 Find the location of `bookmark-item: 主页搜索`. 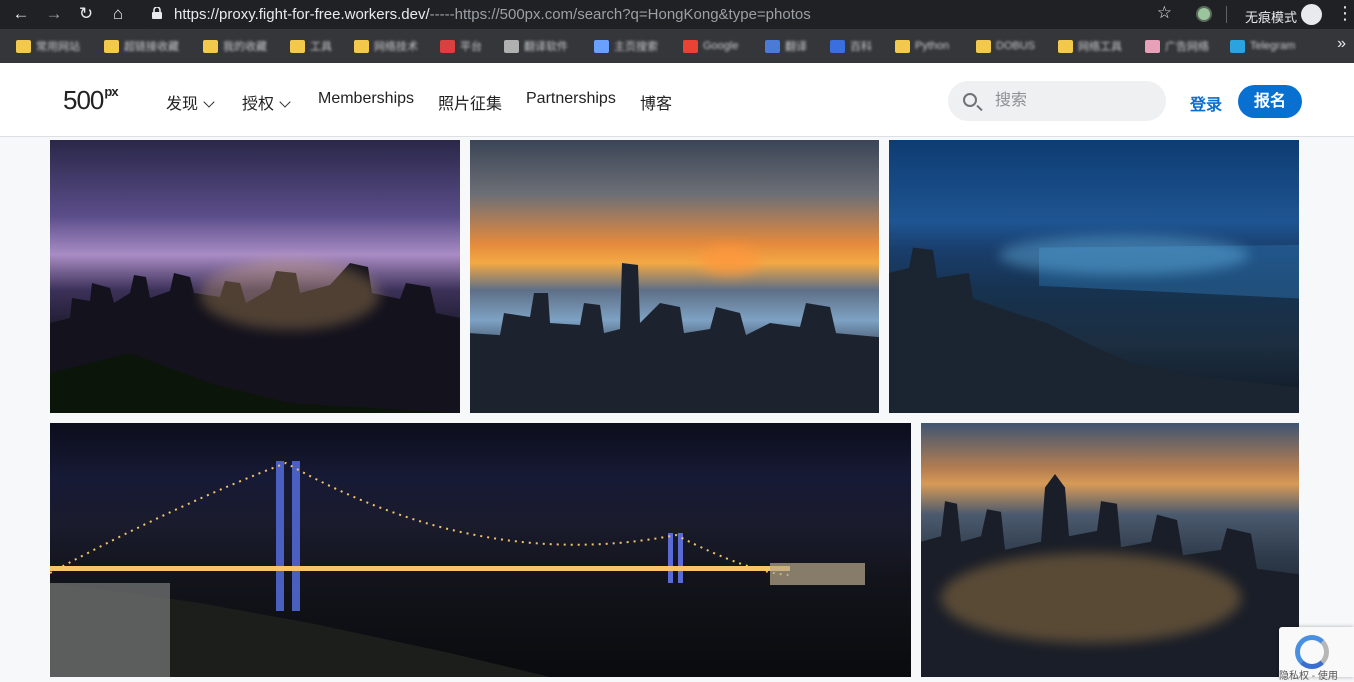

bookmark-item: 主页搜索 is located at coordinates (626, 46).